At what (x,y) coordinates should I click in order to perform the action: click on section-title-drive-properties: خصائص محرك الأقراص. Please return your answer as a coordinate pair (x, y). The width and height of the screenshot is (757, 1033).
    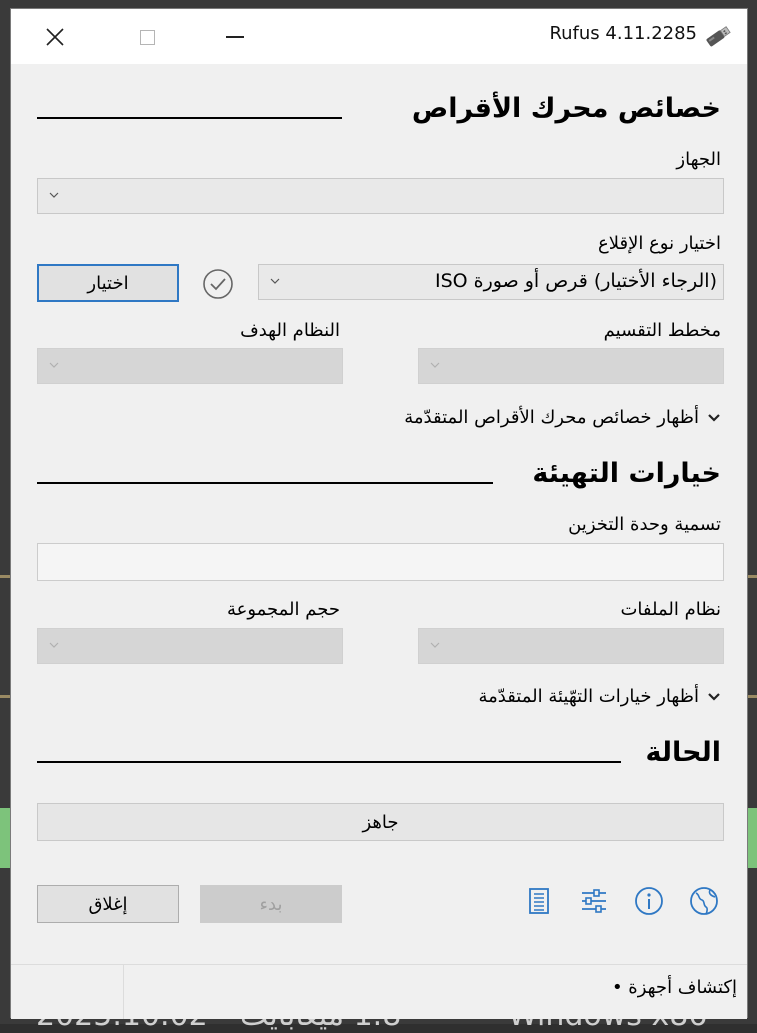
    Looking at the image, I should click on (566, 108).